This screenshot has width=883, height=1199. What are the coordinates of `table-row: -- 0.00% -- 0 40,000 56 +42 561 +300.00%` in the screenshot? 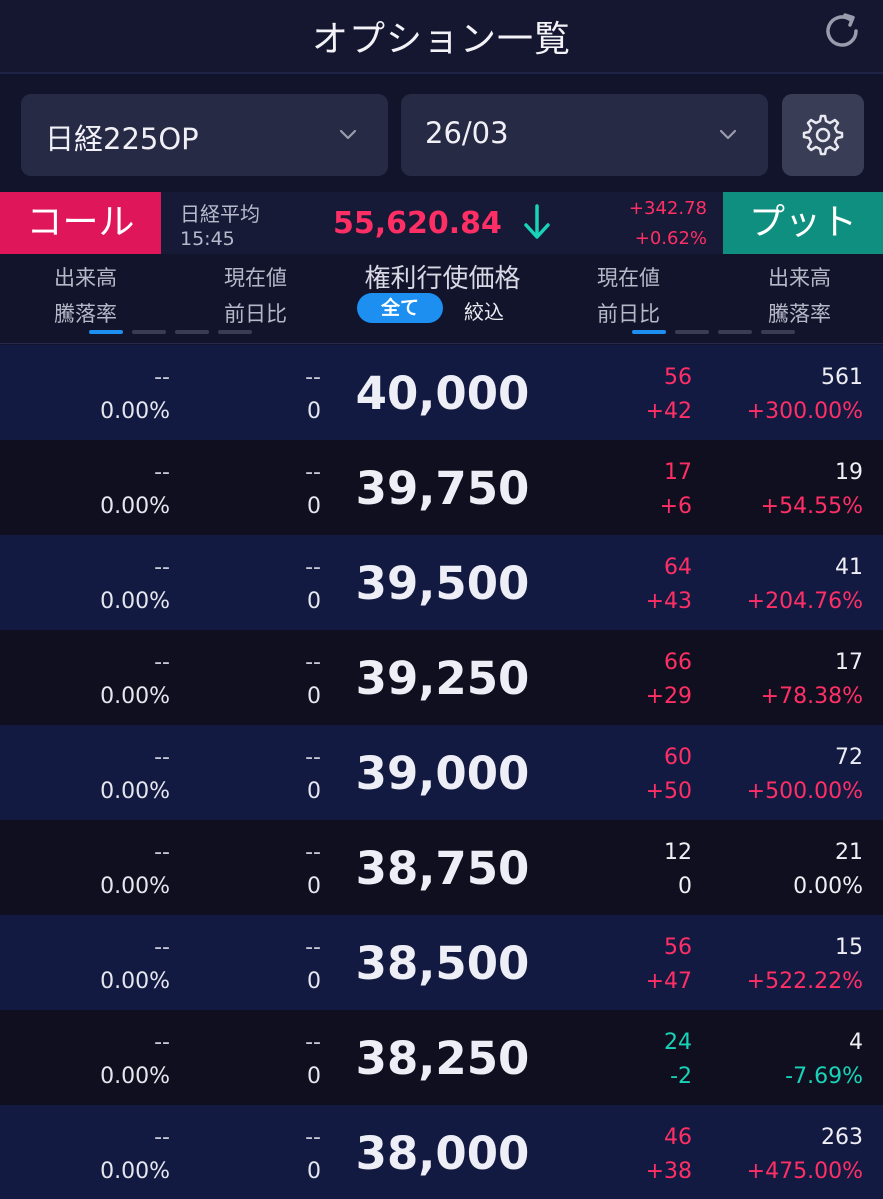 It's located at (441, 392).